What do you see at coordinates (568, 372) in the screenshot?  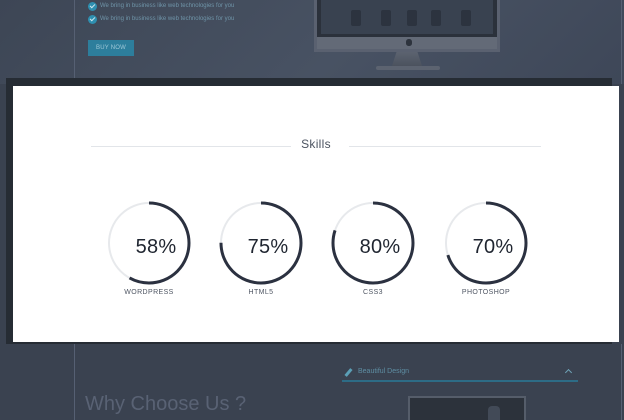 I see `chevron-up-icon` at bounding box center [568, 372].